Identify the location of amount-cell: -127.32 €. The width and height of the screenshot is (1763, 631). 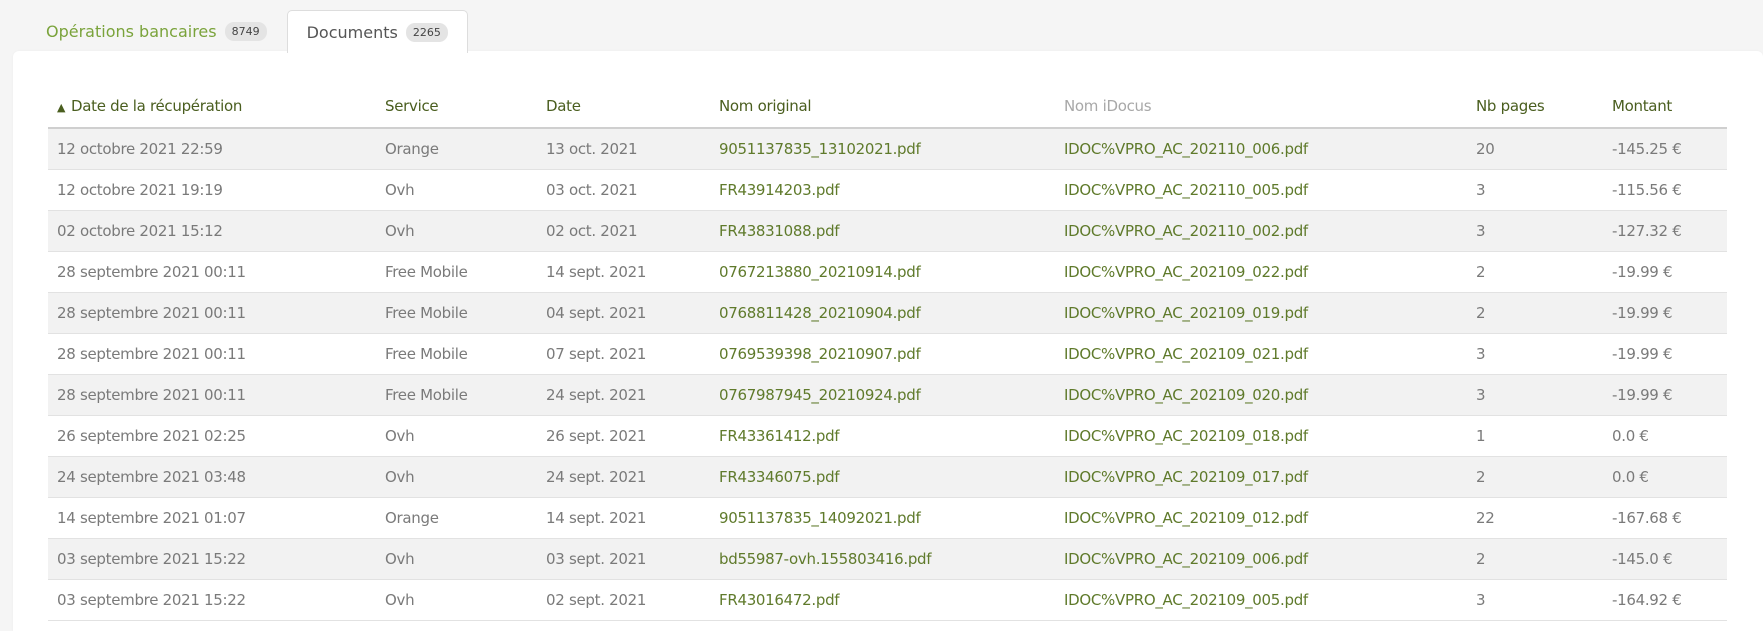
(1665, 231).